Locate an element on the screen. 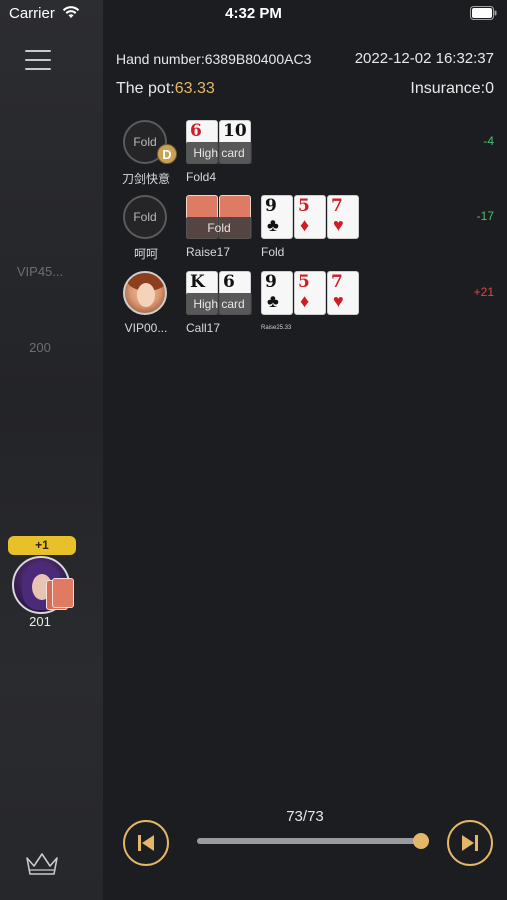  hole-cards: Fold is located at coordinates (219, 217).